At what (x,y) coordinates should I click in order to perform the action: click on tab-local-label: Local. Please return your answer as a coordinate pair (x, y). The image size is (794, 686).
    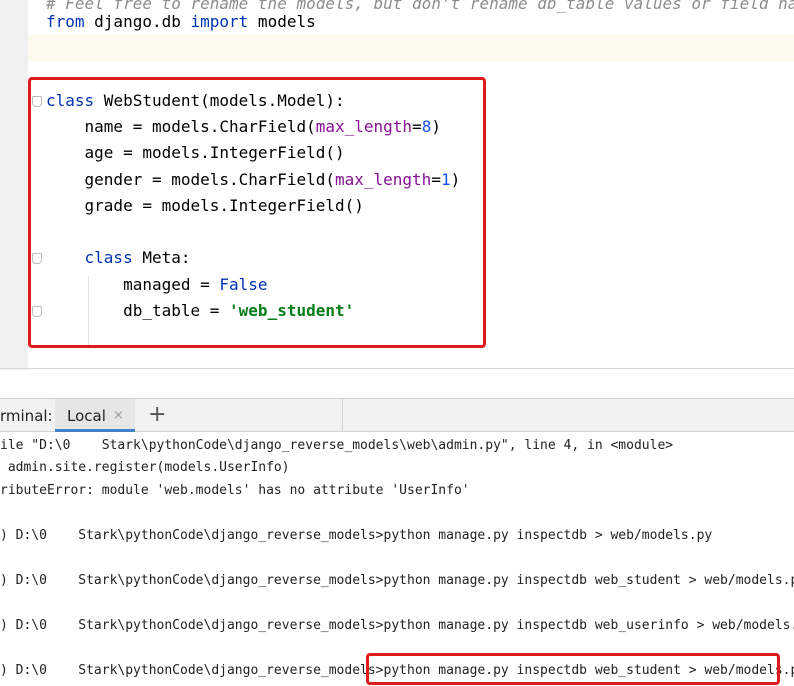
    Looking at the image, I should click on (86, 416).